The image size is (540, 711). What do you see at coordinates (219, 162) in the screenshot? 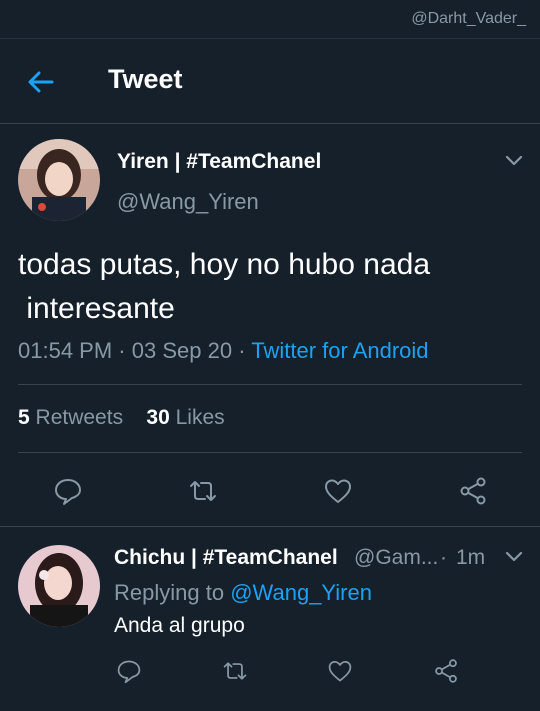
I see `author-name: Yiren | #TeamChanel` at bounding box center [219, 162].